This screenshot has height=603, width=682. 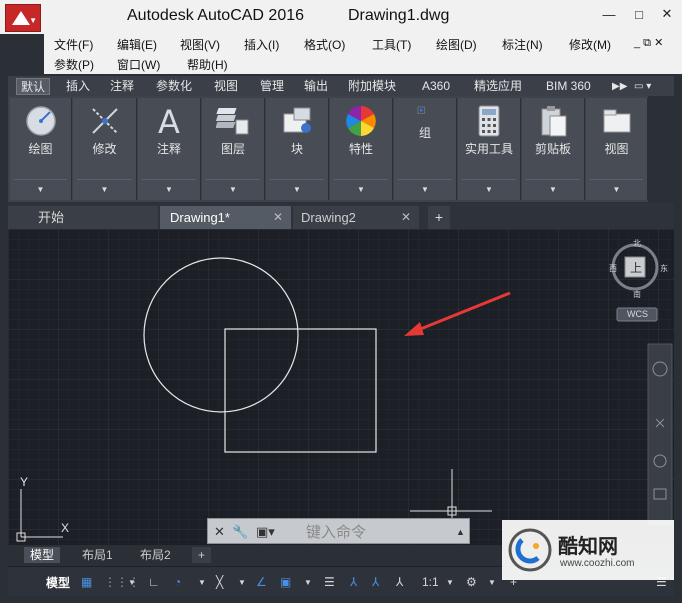 I want to click on menu-view: 视图(V), so click(x=200, y=44).